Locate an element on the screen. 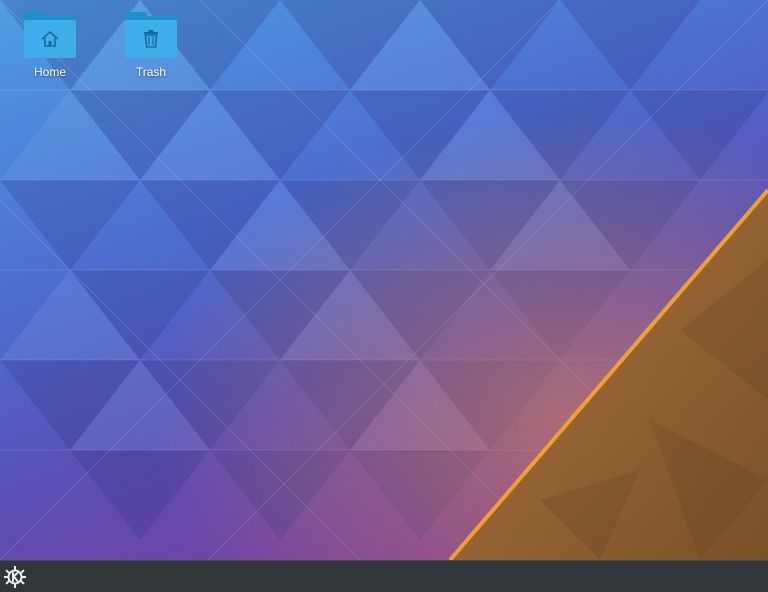 This screenshot has height=592, width=768. desktop-icon-trash: Trash is located at coordinates (151, 45).